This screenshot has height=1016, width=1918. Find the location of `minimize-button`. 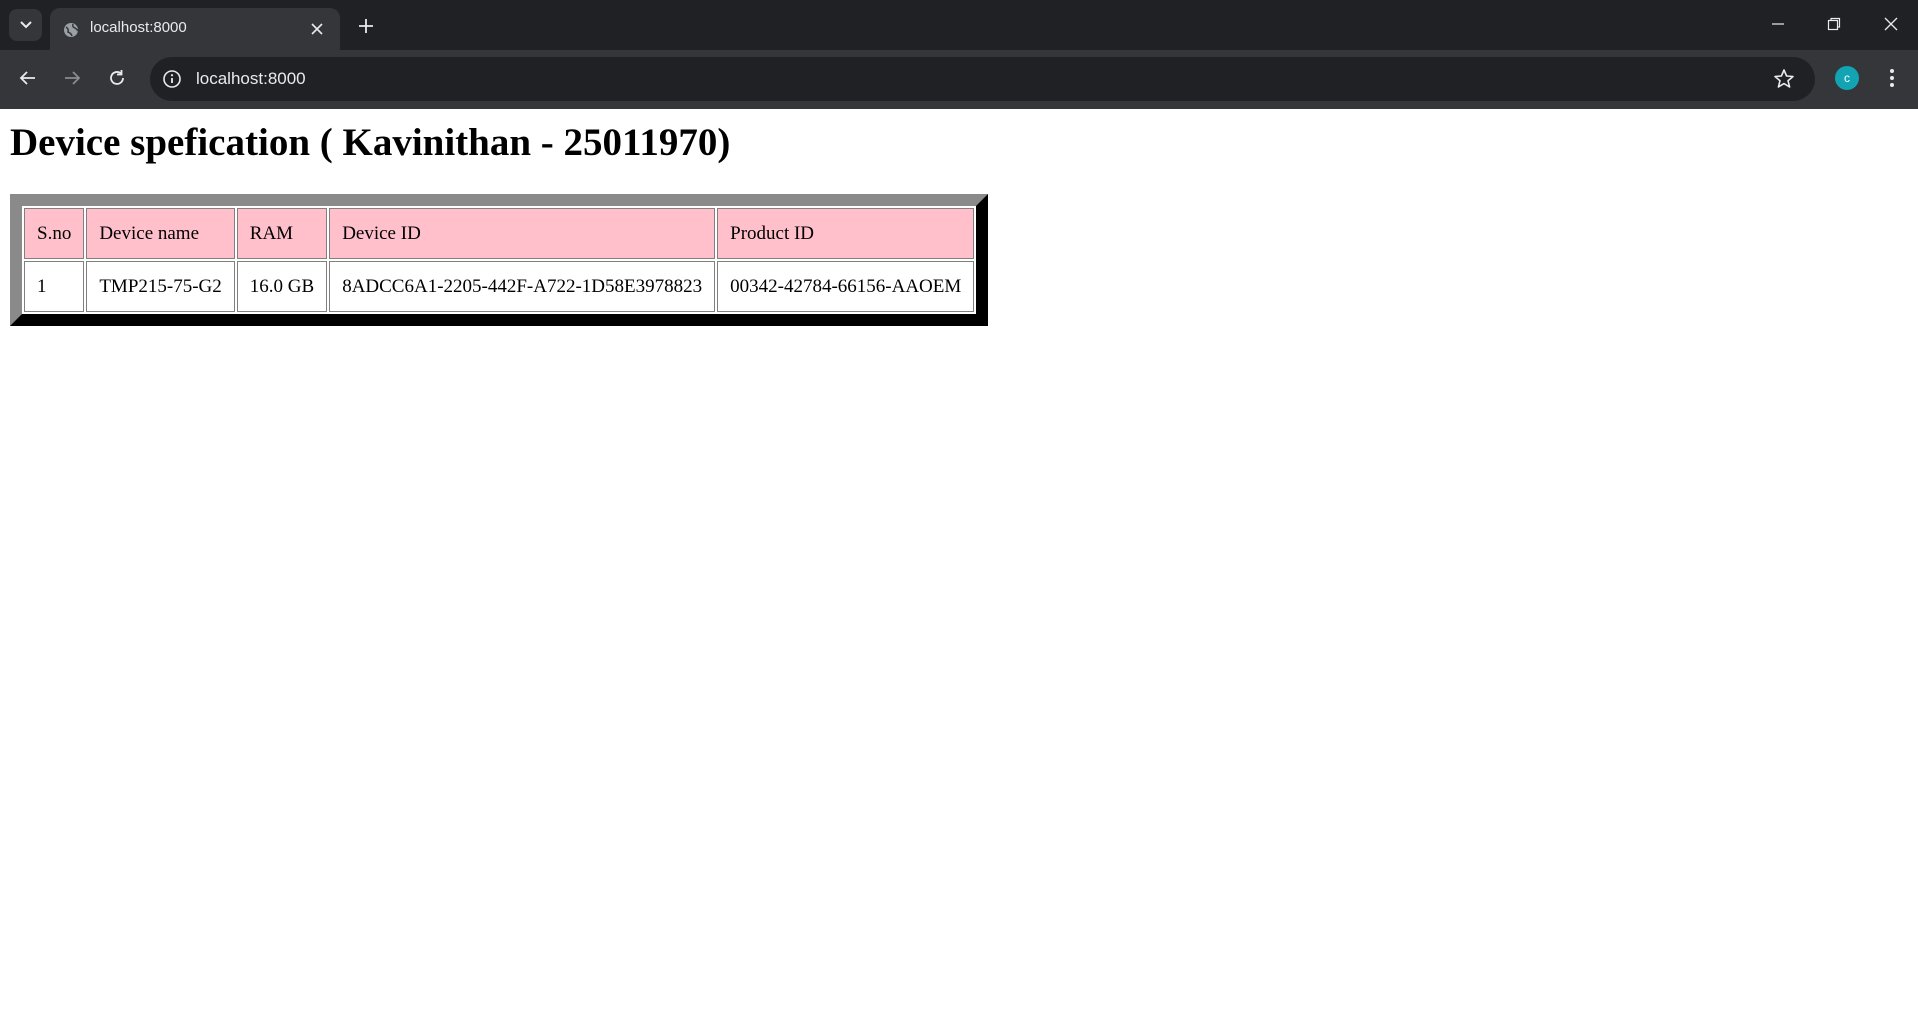

minimize-button is located at coordinates (1778, 24).